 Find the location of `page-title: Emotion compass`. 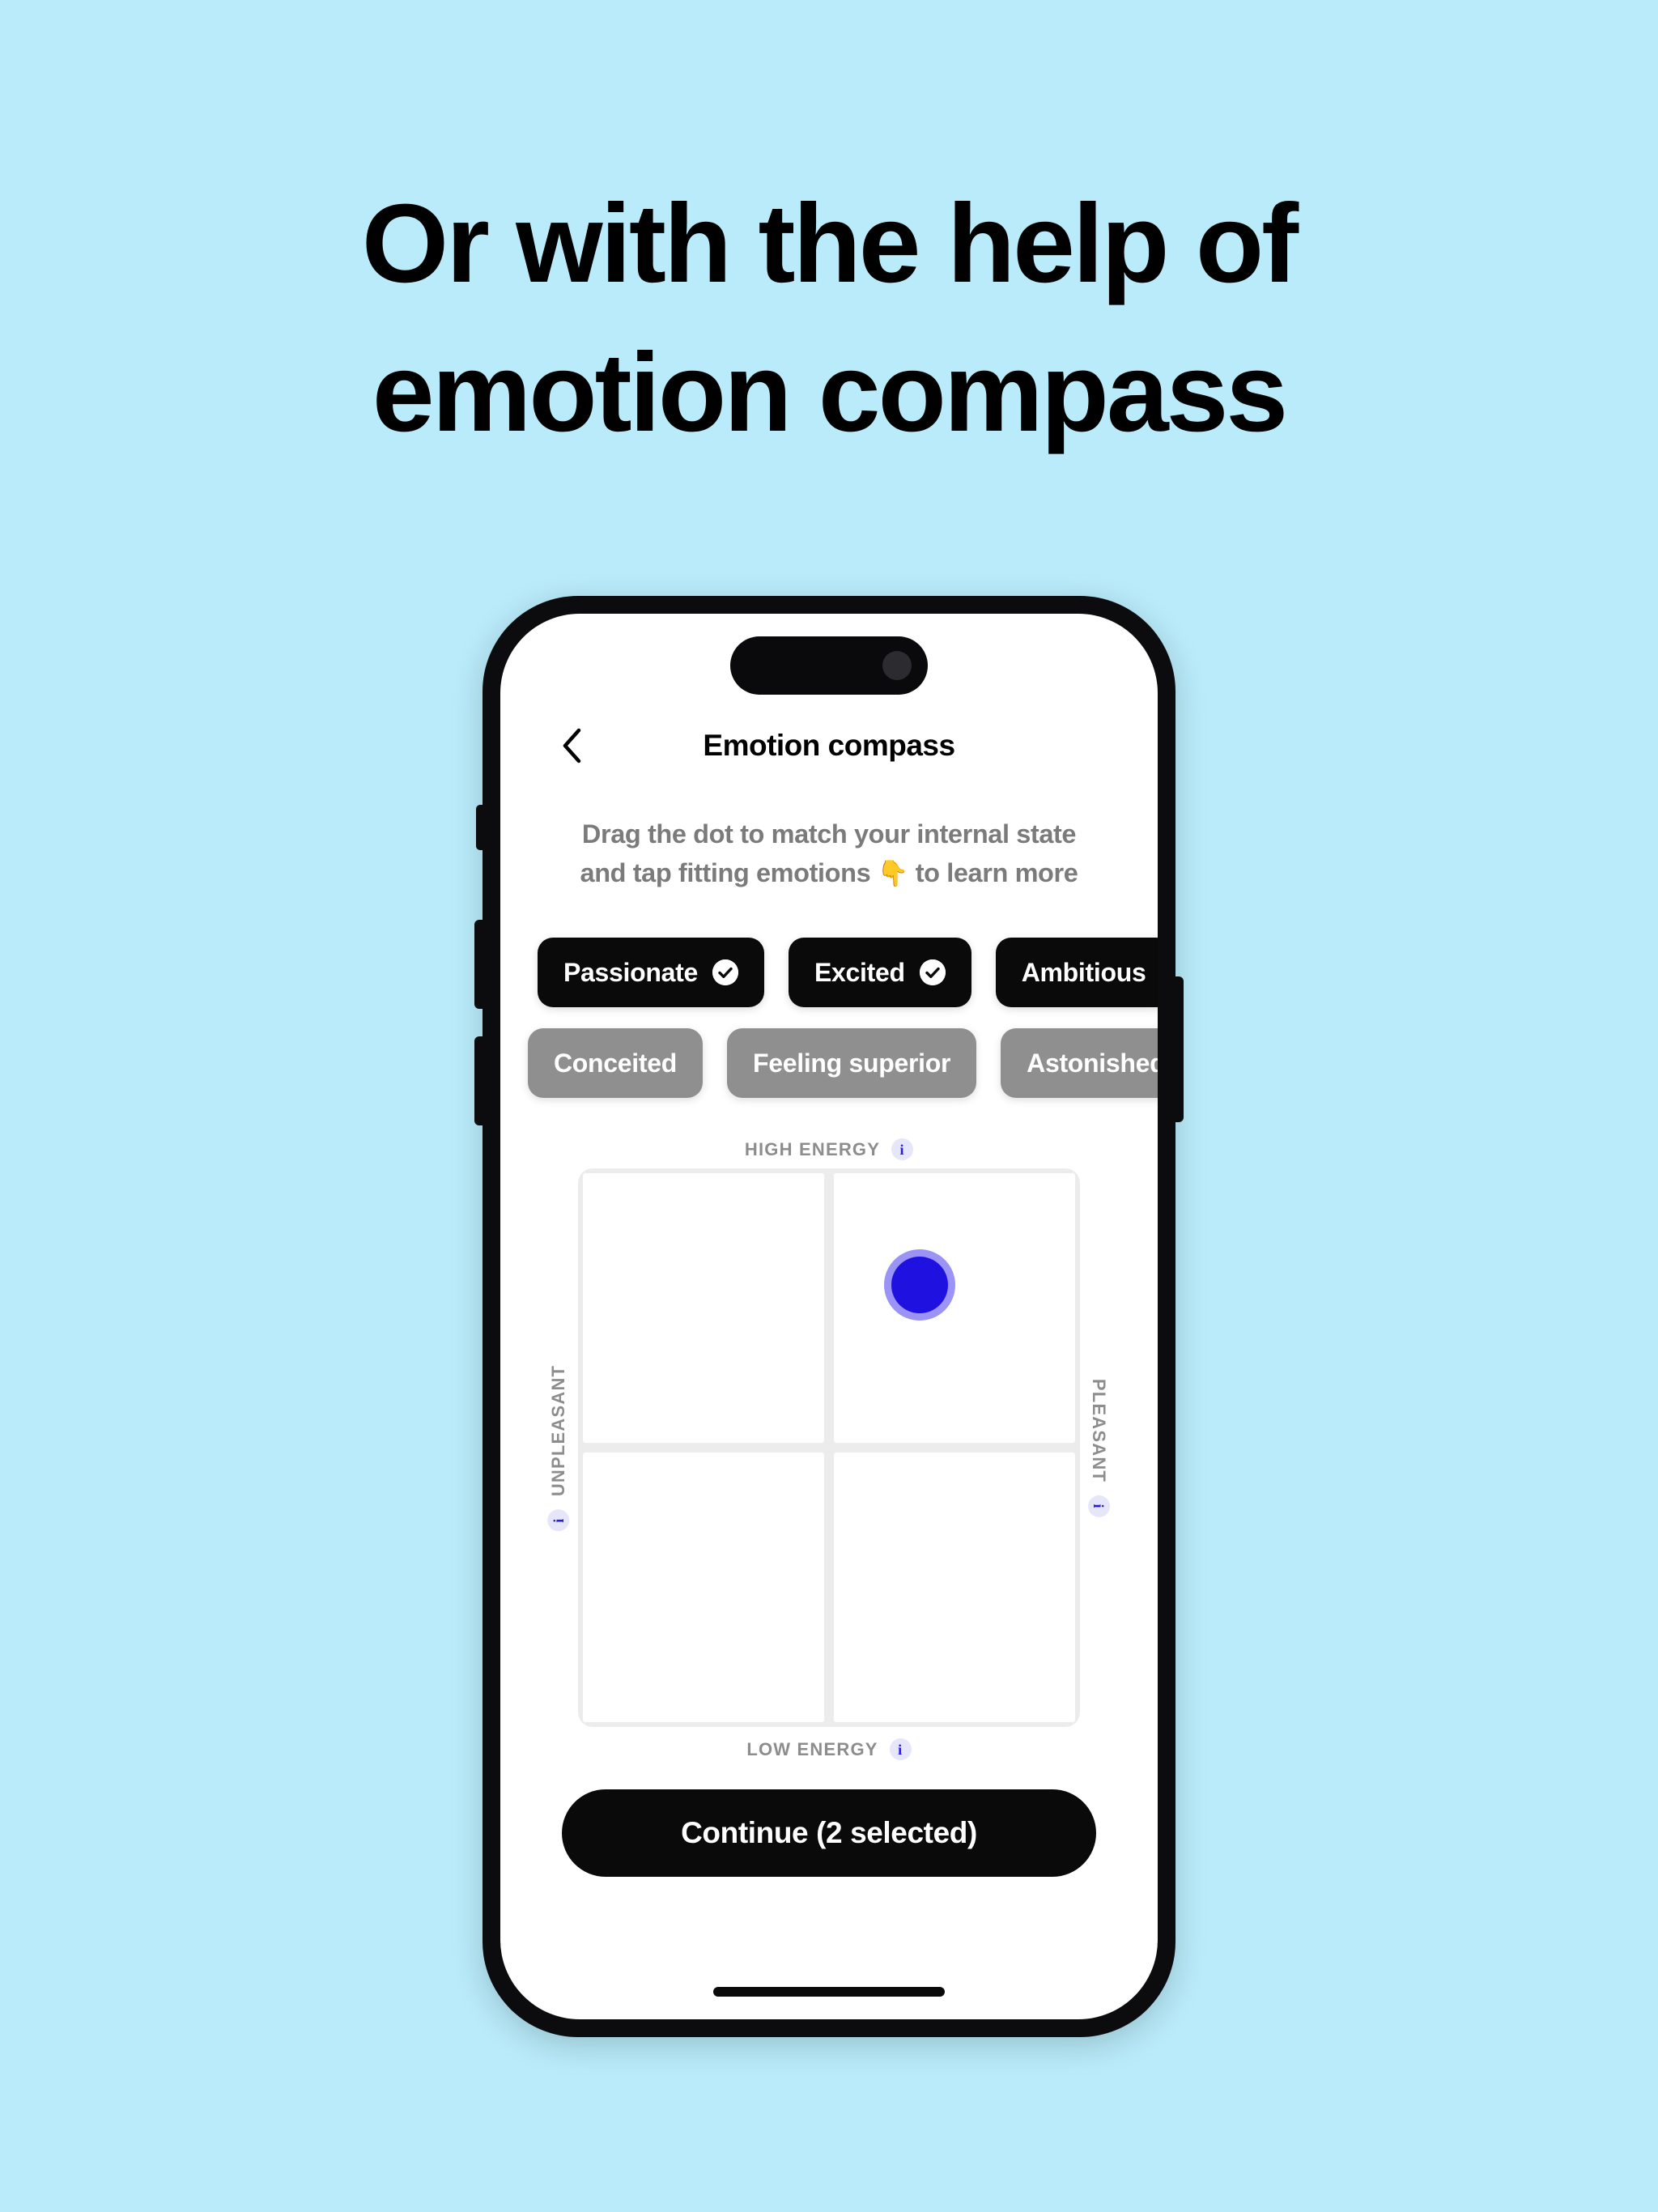

page-title: Emotion compass is located at coordinates (829, 745).